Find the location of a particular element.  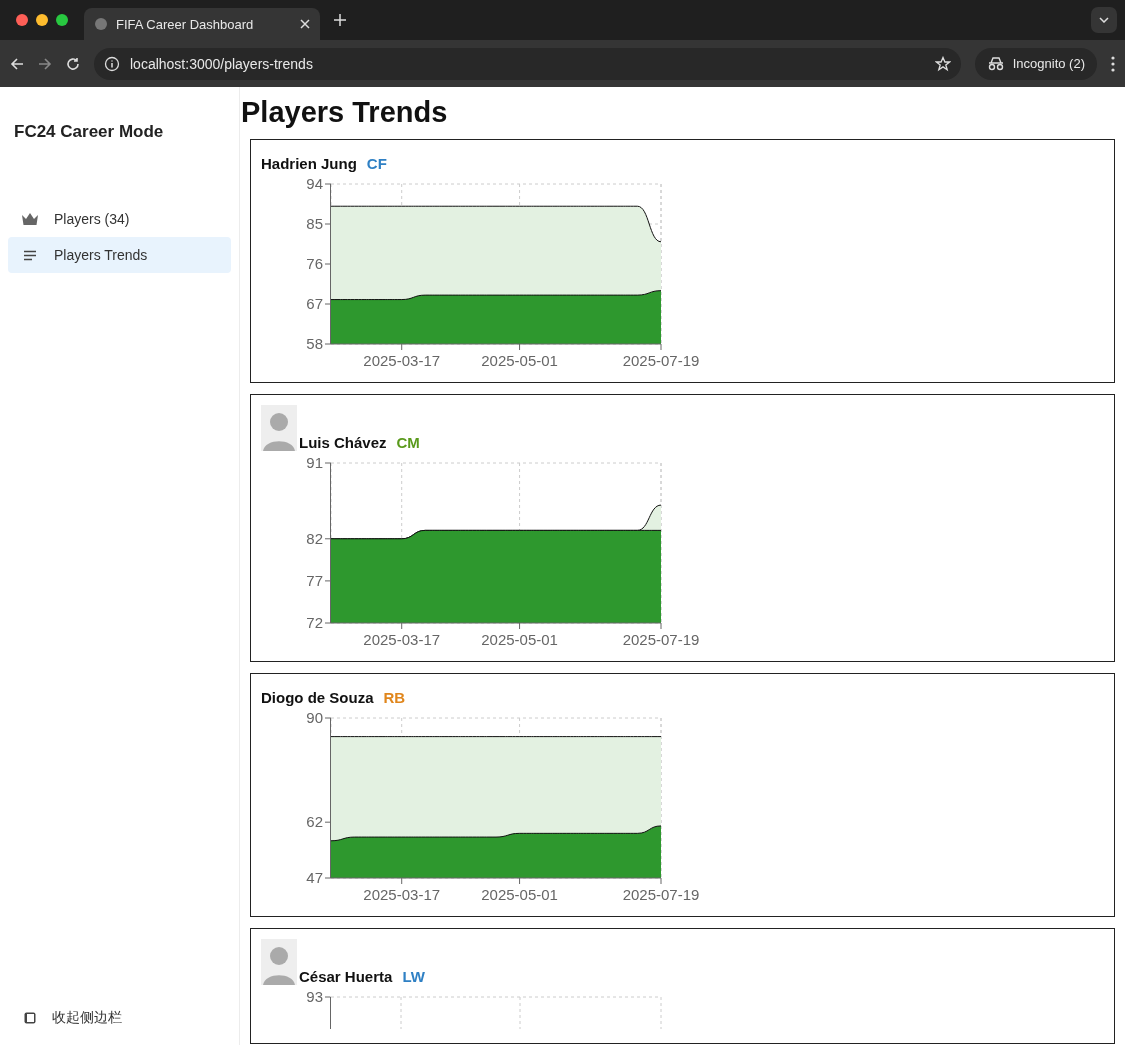

address-bar: localhost:3000/players-trends is located at coordinates (527, 63).